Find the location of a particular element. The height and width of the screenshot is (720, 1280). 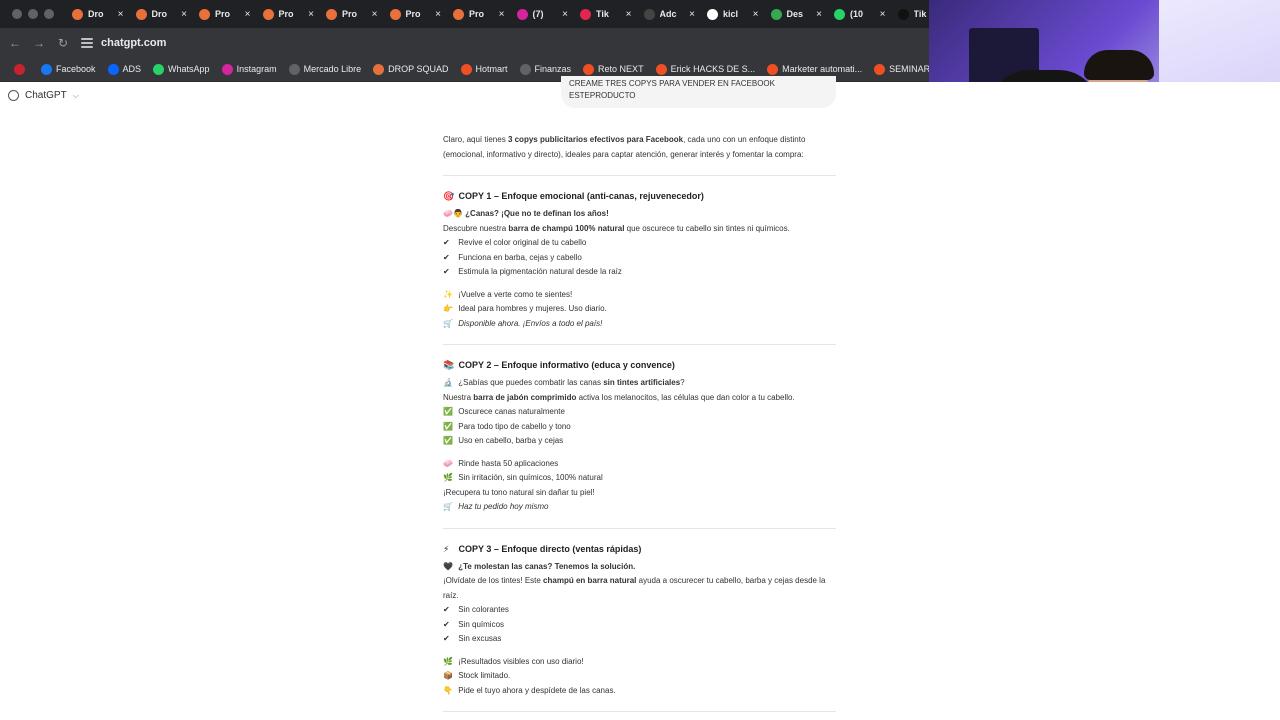

url-text: chatgpt.com is located at coordinates (133, 43).